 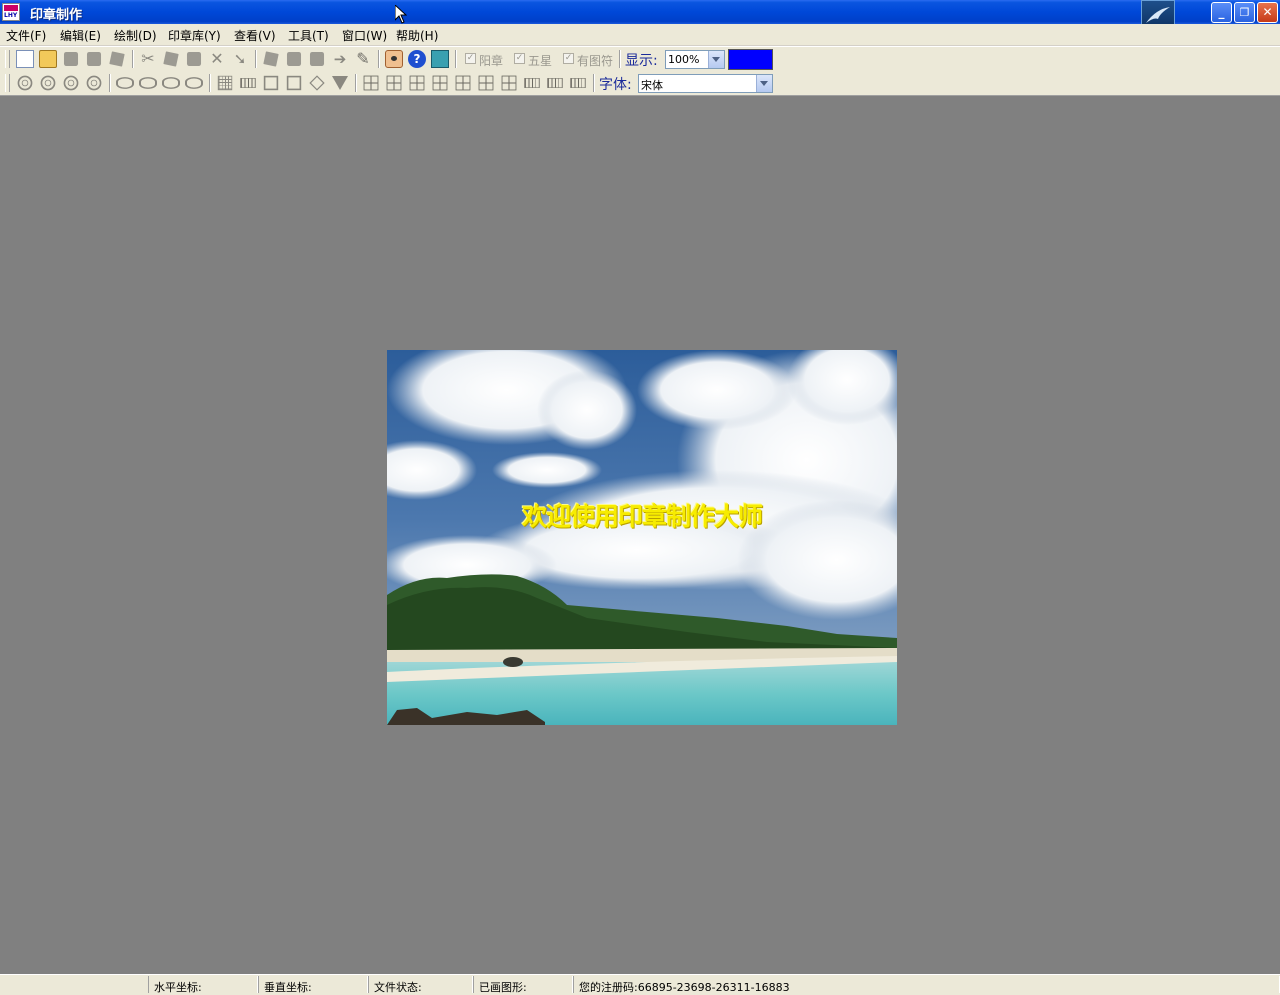 I want to click on status-pane: 已画图形:, so click(x=523, y=985).